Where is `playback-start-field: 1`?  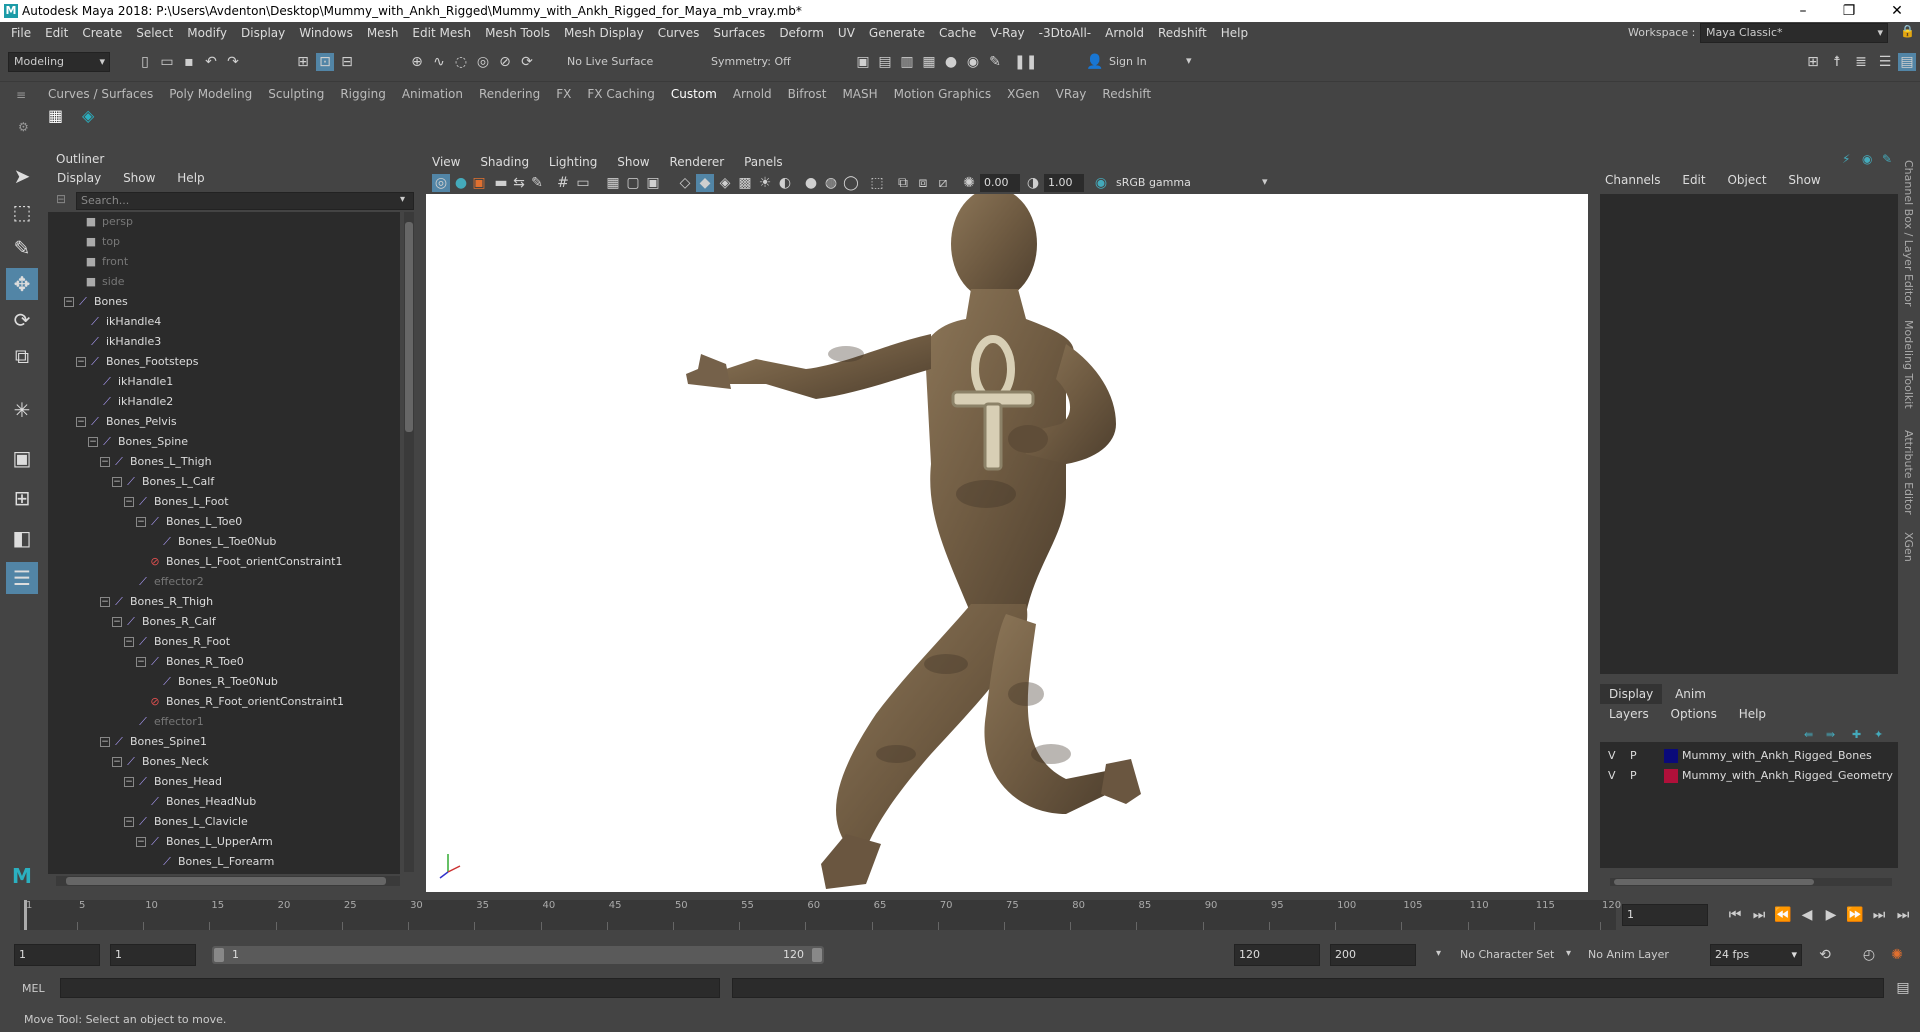 playback-start-field: 1 is located at coordinates (153, 955).